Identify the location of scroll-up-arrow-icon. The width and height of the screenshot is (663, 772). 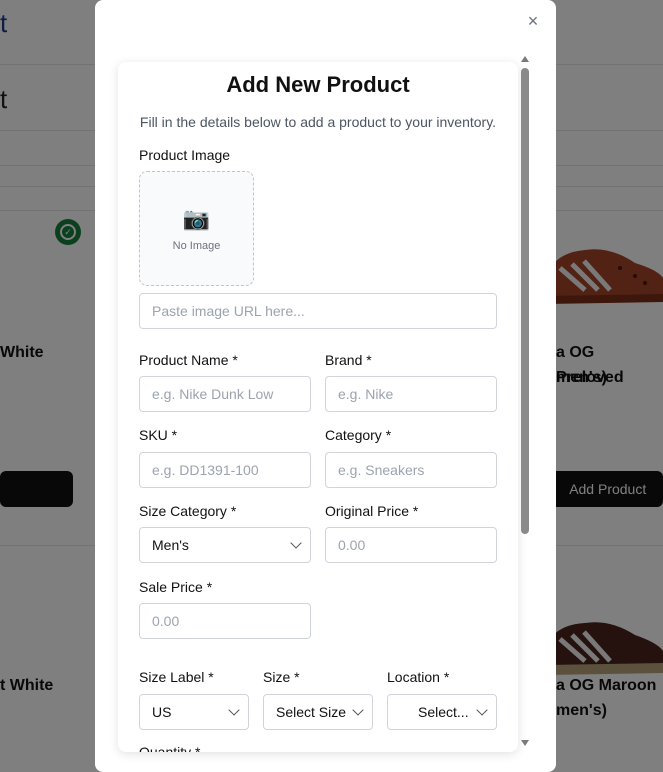
(525, 59).